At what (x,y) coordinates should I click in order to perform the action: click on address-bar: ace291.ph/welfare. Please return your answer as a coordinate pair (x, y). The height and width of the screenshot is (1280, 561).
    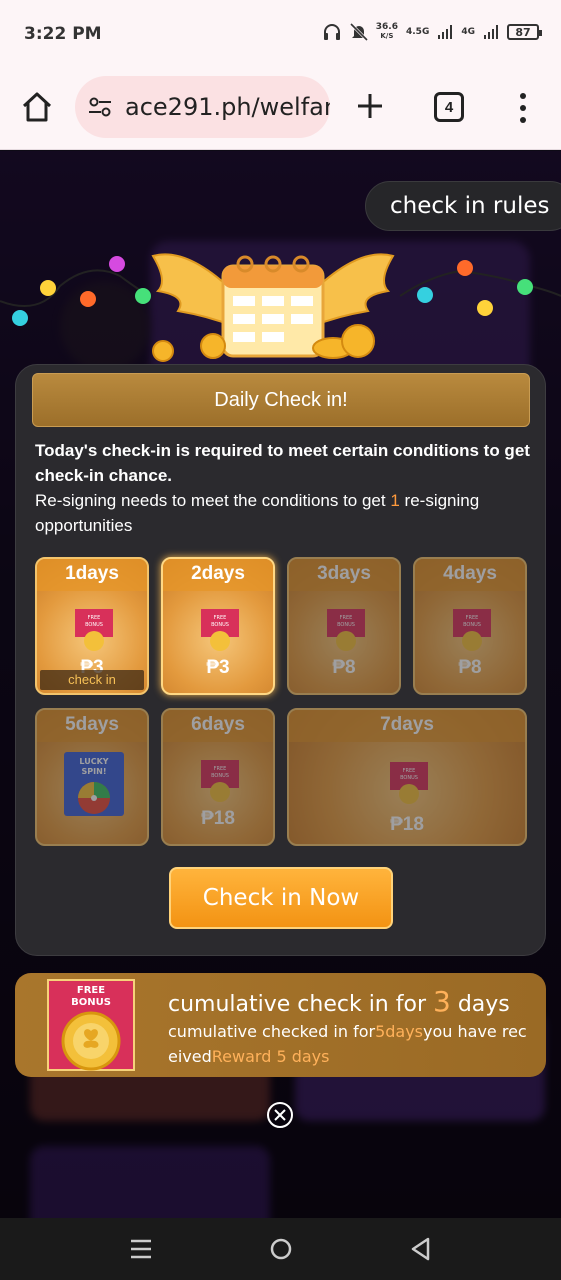
    Looking at the image, I should click on (202, 107).